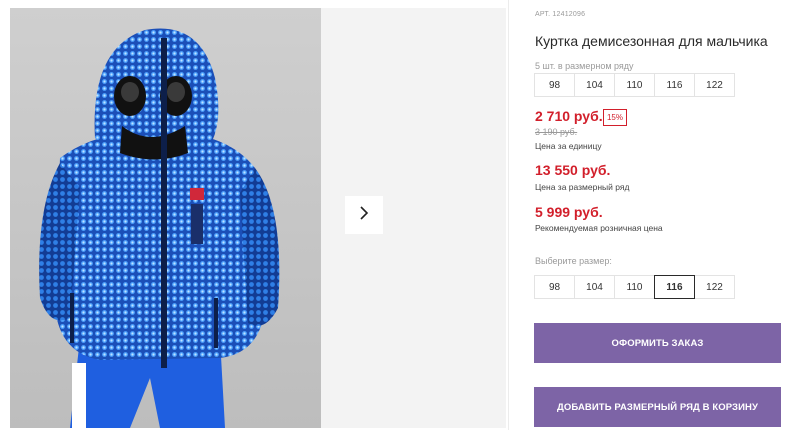 The height and width of the screenshot is (430, 800). Describe the element at coordinates (556, 132) in the screenshot. I see `old-price: 3 190 руб.` at that location.